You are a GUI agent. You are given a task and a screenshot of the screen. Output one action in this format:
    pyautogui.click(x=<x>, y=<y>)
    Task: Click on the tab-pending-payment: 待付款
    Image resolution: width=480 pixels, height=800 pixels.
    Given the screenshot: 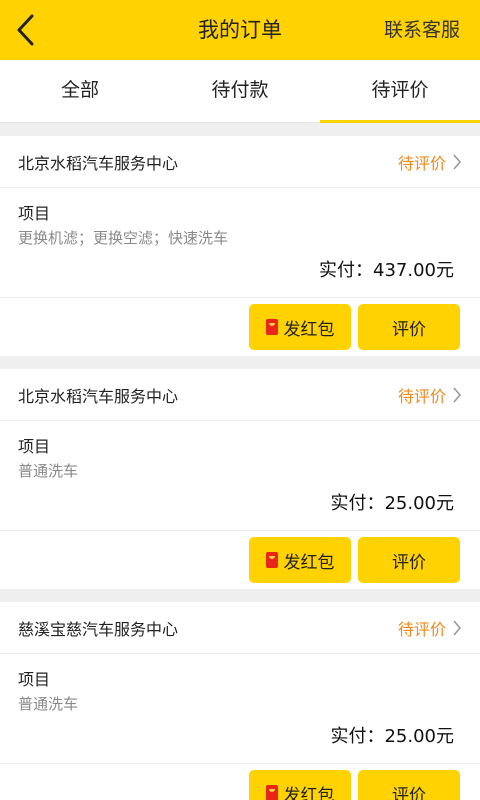 What is the action you would take?
    pyautogui.click(x=240, y=91)
    